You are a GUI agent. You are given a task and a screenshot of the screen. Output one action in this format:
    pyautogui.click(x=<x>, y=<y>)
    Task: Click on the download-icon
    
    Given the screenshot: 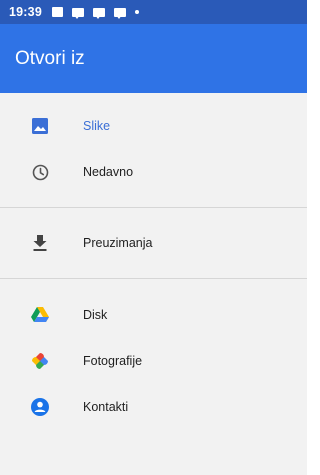 What is the action you would take?
    pyautogui.click(x=40, y=243)
    